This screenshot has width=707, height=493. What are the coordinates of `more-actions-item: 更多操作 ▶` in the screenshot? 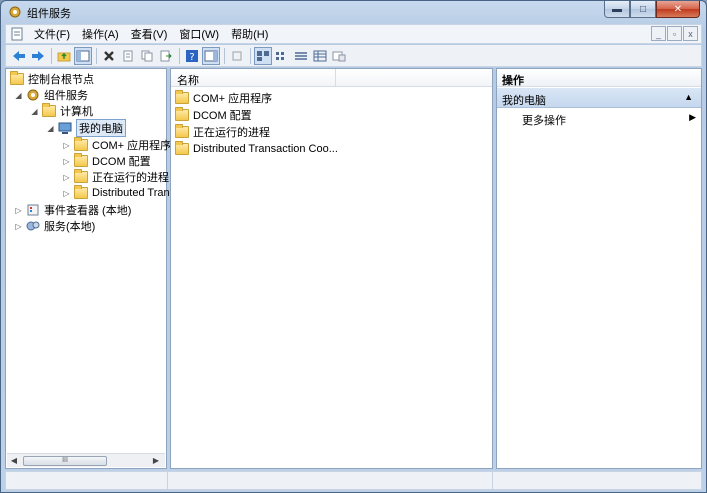 It's located at (611, 120).